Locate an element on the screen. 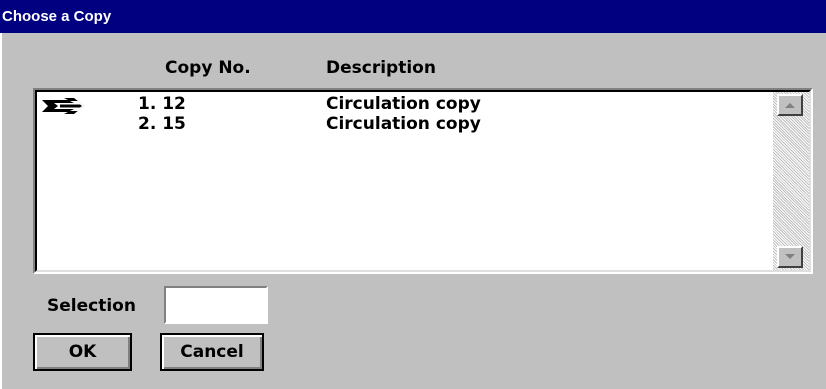 This screenshot has height=389, width=826. vertical-scrollbar is located at coordinates (791, 181).